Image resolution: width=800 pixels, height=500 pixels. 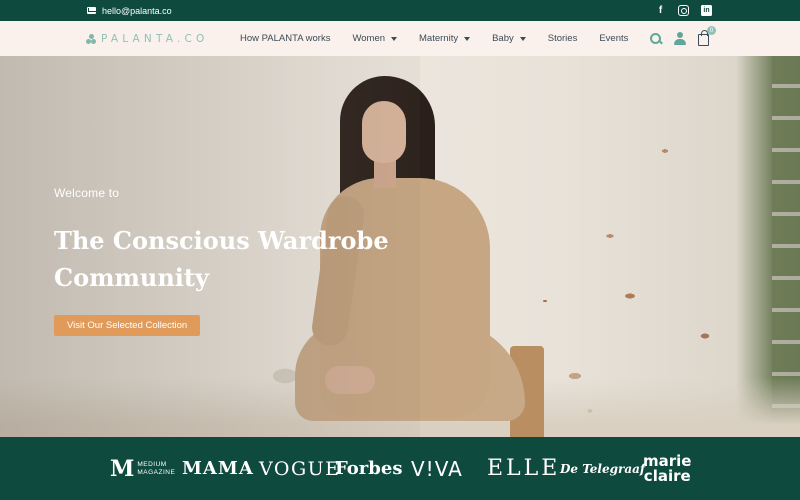 I want to click on nav-item-label: Events, so click(x=614, y=38).